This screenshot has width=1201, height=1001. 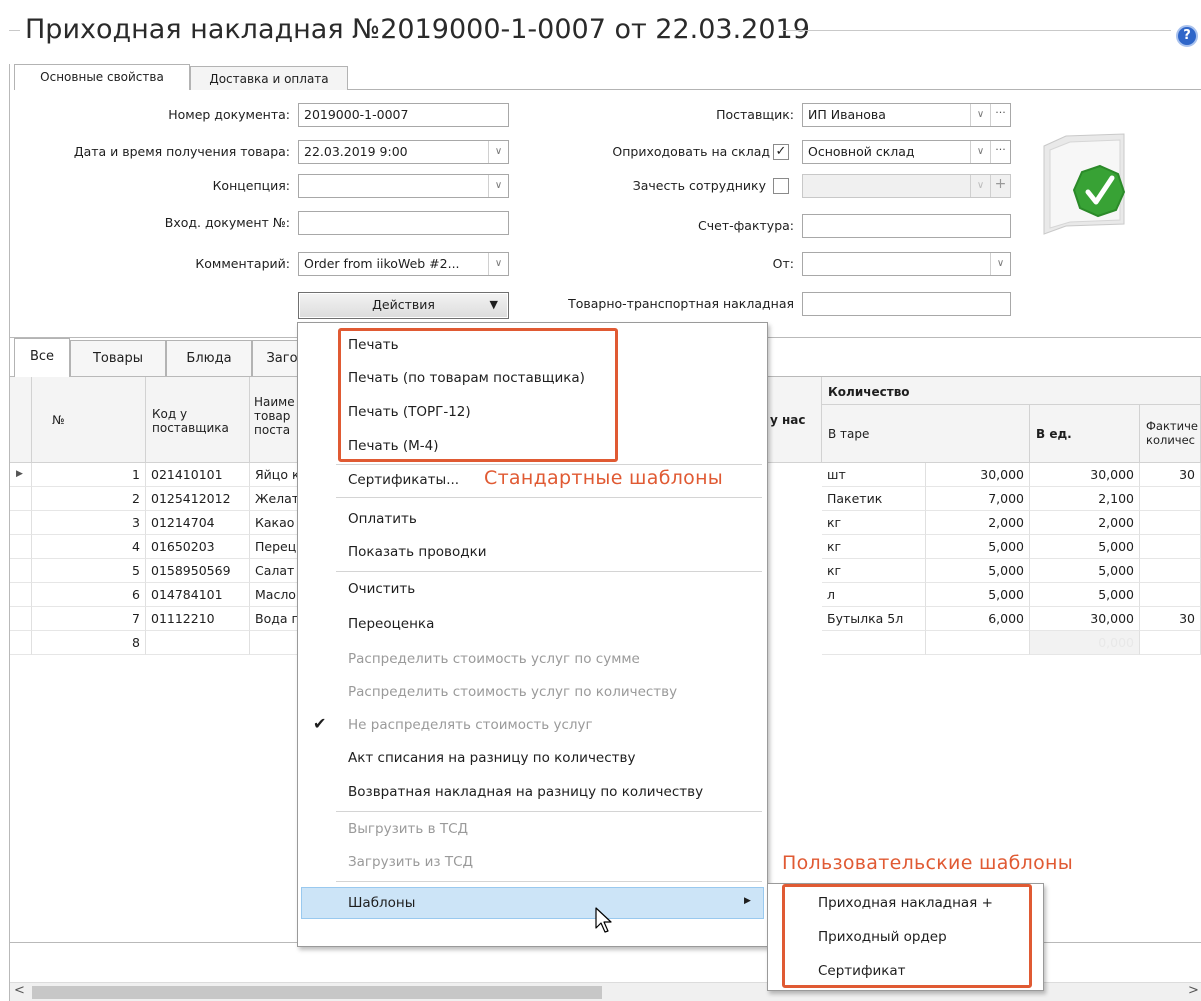 What do you see at coordinates (1085, 499) in the screenshot?
I see `row-units: 2,100` at bounding box center [1085, 499].